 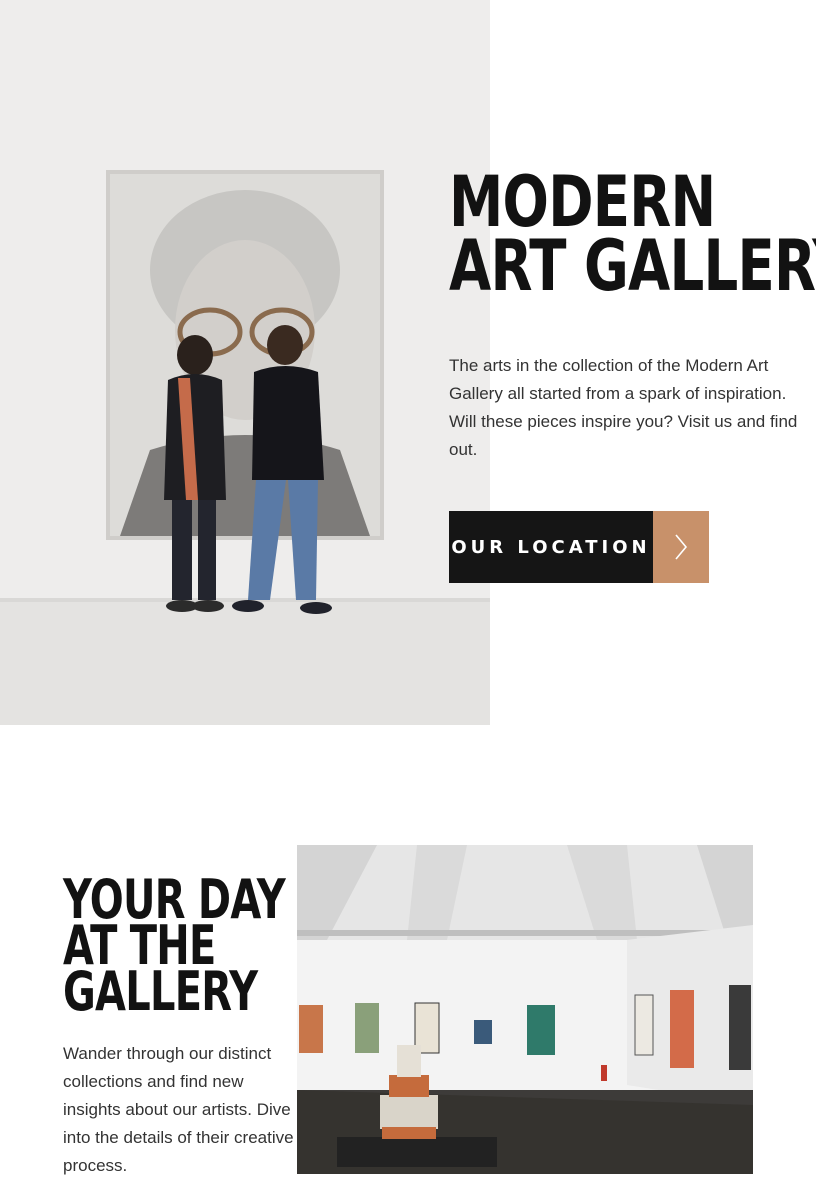 What do you see at coordinates (174, 948) in the screenshot?
I see `section2-title: YOUR DAY AT THE GALLERY` at bounding box center [174, 948].